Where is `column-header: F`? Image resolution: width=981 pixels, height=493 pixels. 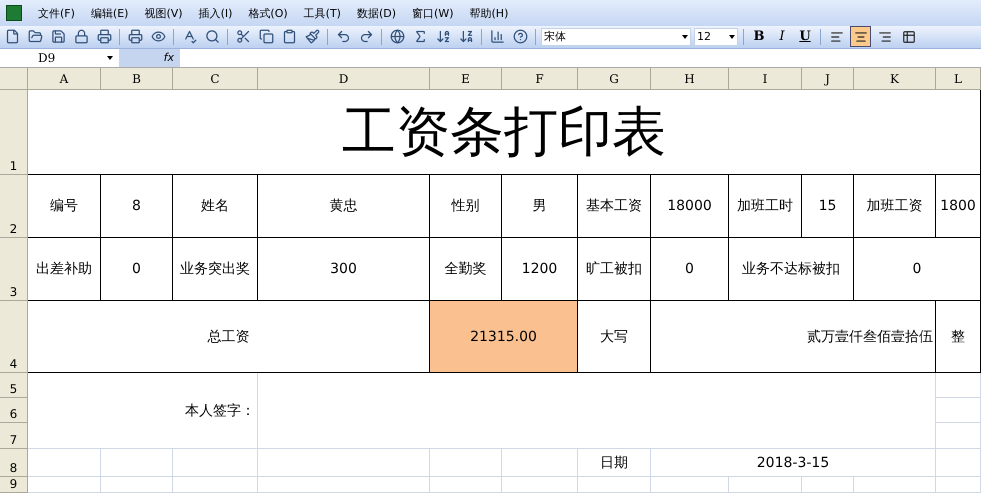 column-header: F is located at coordinates (540, 79).